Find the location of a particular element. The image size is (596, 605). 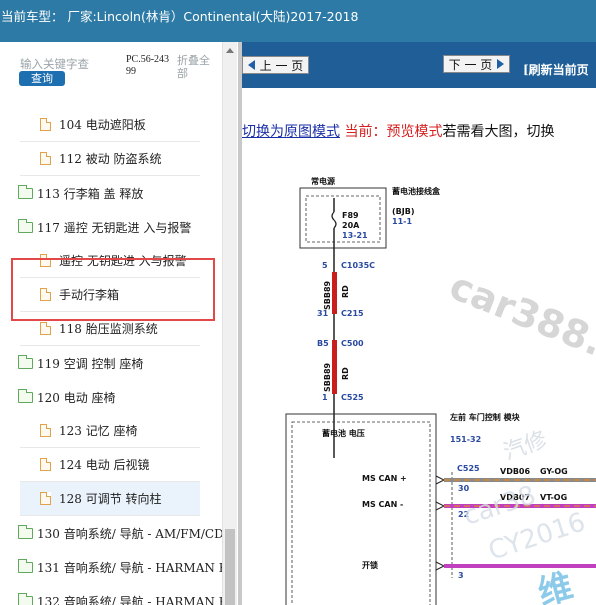

left-scrollbar is located at coordinates (229, 323).